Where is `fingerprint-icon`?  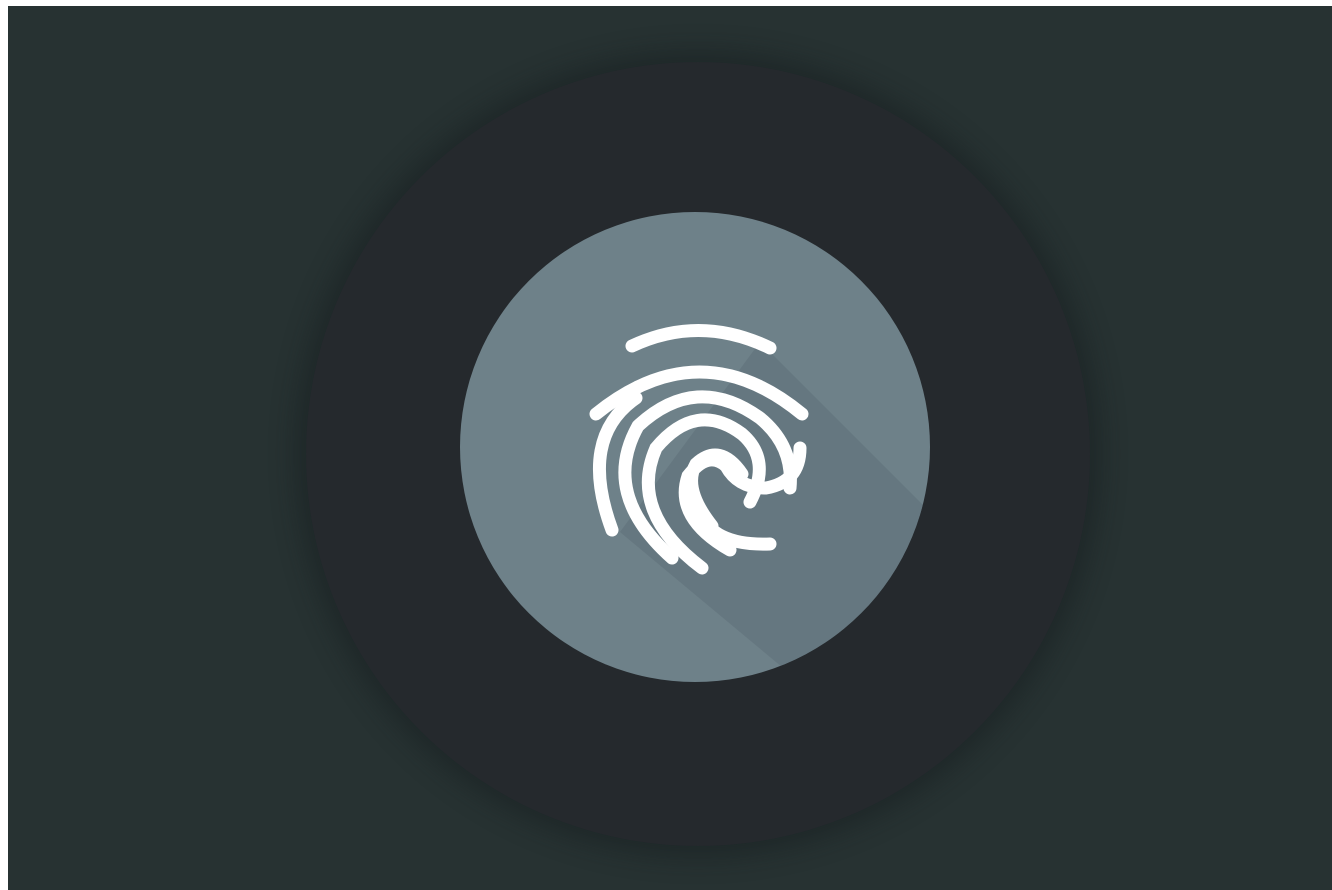
fingerprint-icon is located at coordinates (759, 503).